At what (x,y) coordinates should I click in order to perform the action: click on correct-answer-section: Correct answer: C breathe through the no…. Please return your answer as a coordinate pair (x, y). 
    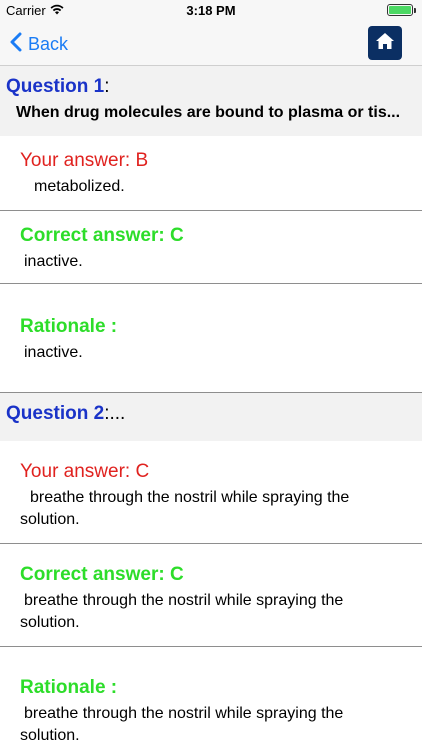
    Looking at the image, I should click on (211, 595).